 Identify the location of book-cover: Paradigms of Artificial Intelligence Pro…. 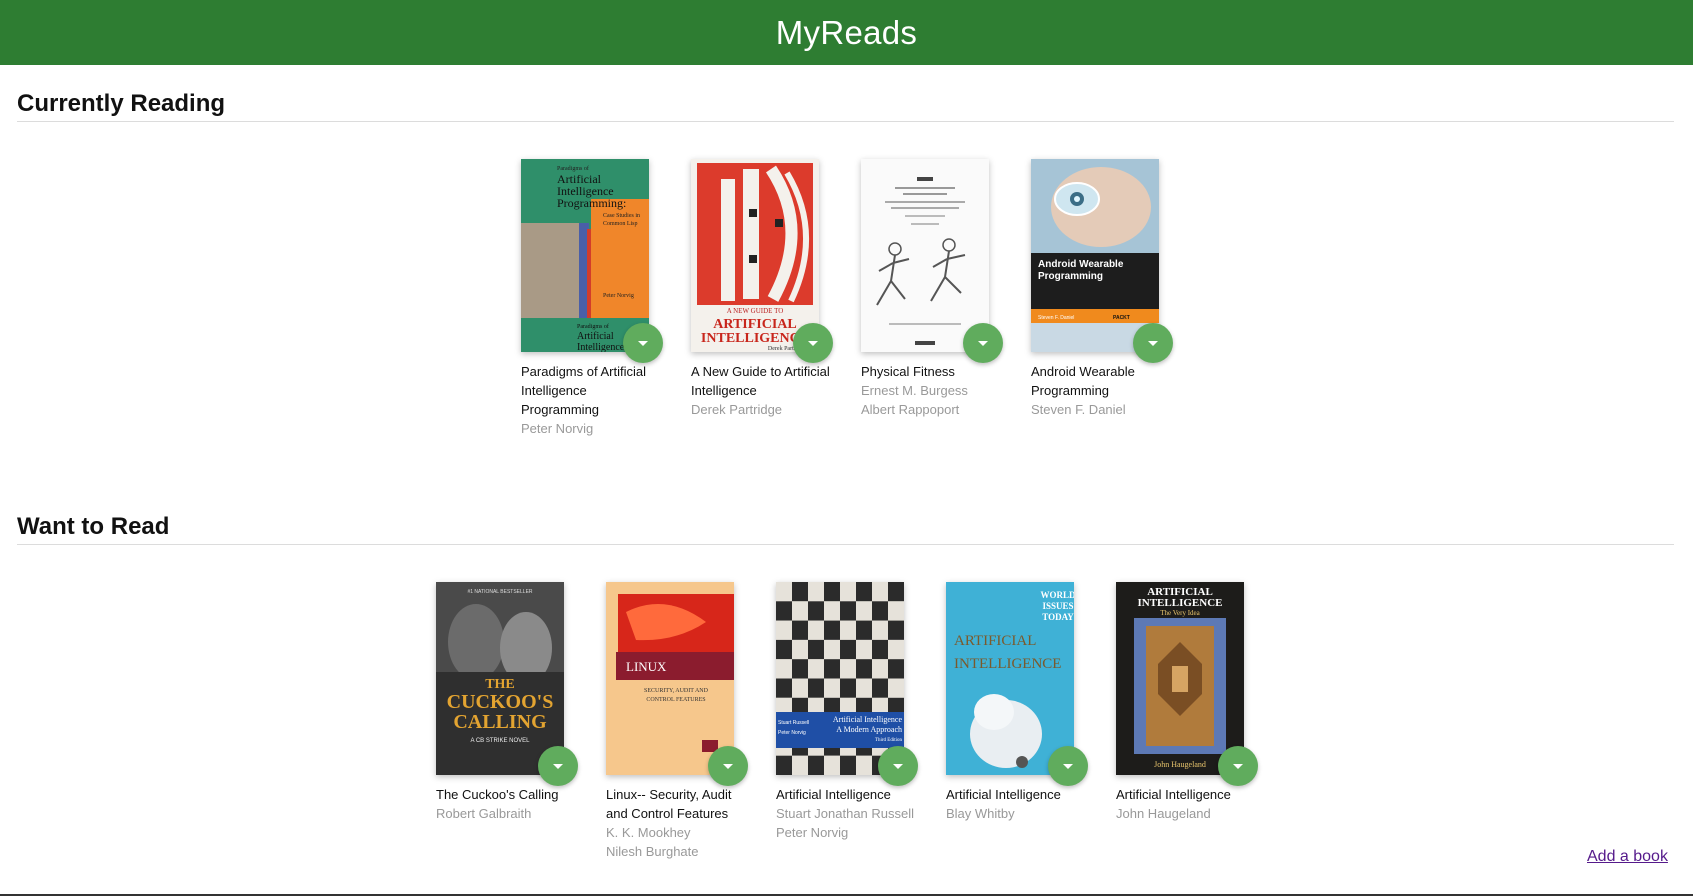
(592, 261).